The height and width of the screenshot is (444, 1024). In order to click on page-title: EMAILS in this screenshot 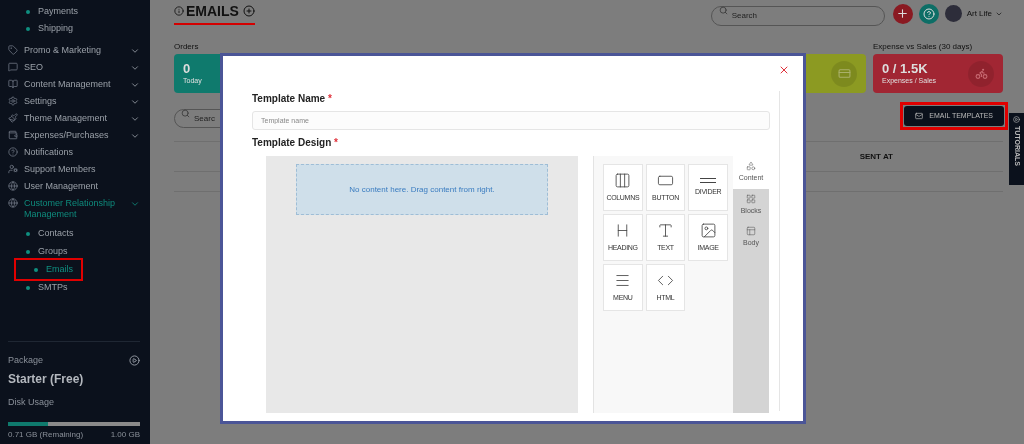, I will do `click(214, 12)`.